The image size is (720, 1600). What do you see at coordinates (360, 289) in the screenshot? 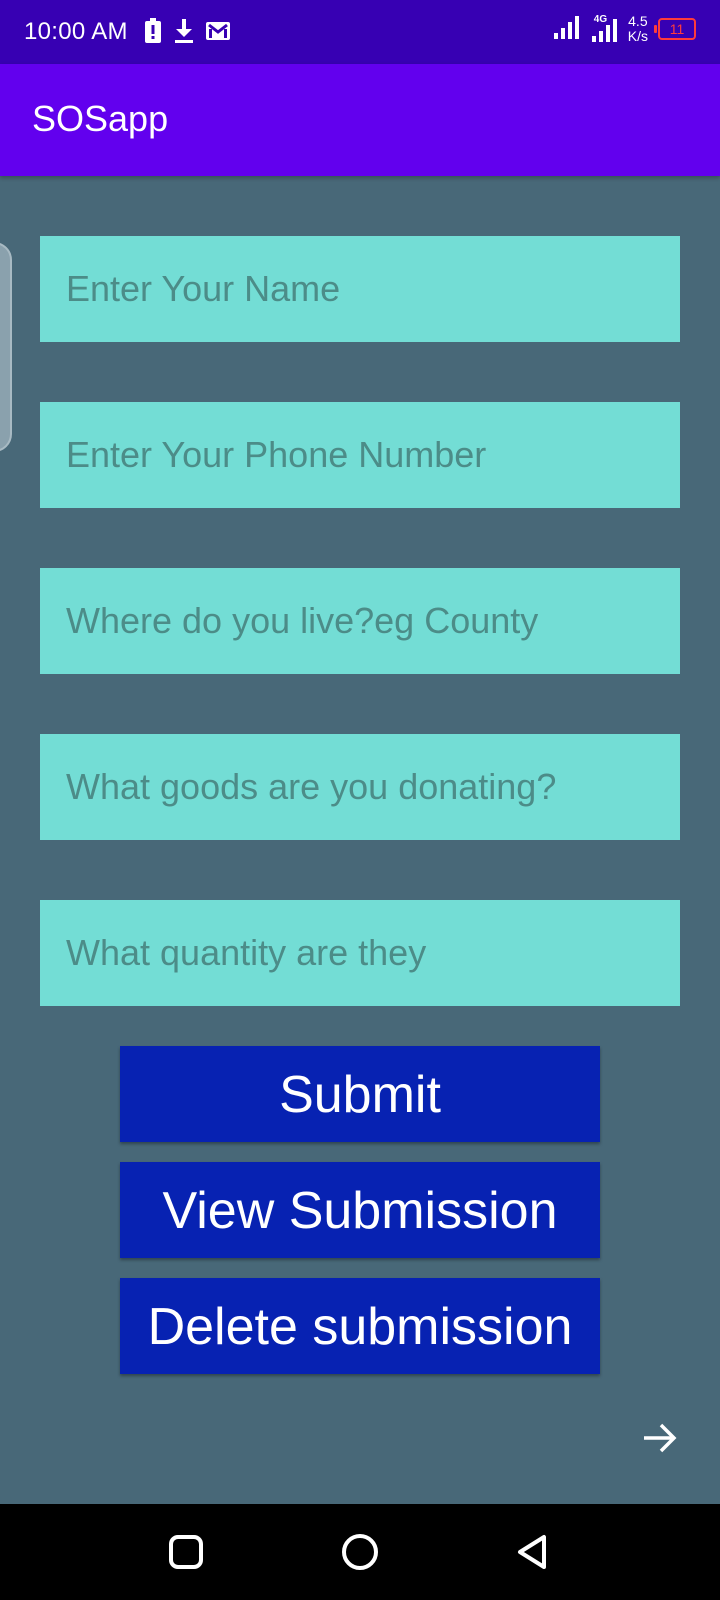
I see `name-input` at bounding box center [360, 289].